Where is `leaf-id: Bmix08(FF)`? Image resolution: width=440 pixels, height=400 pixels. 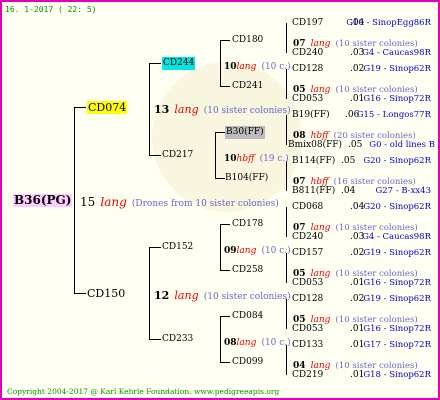
leaf-id: Bmix08(FF) is located at coordinates (315, 145).